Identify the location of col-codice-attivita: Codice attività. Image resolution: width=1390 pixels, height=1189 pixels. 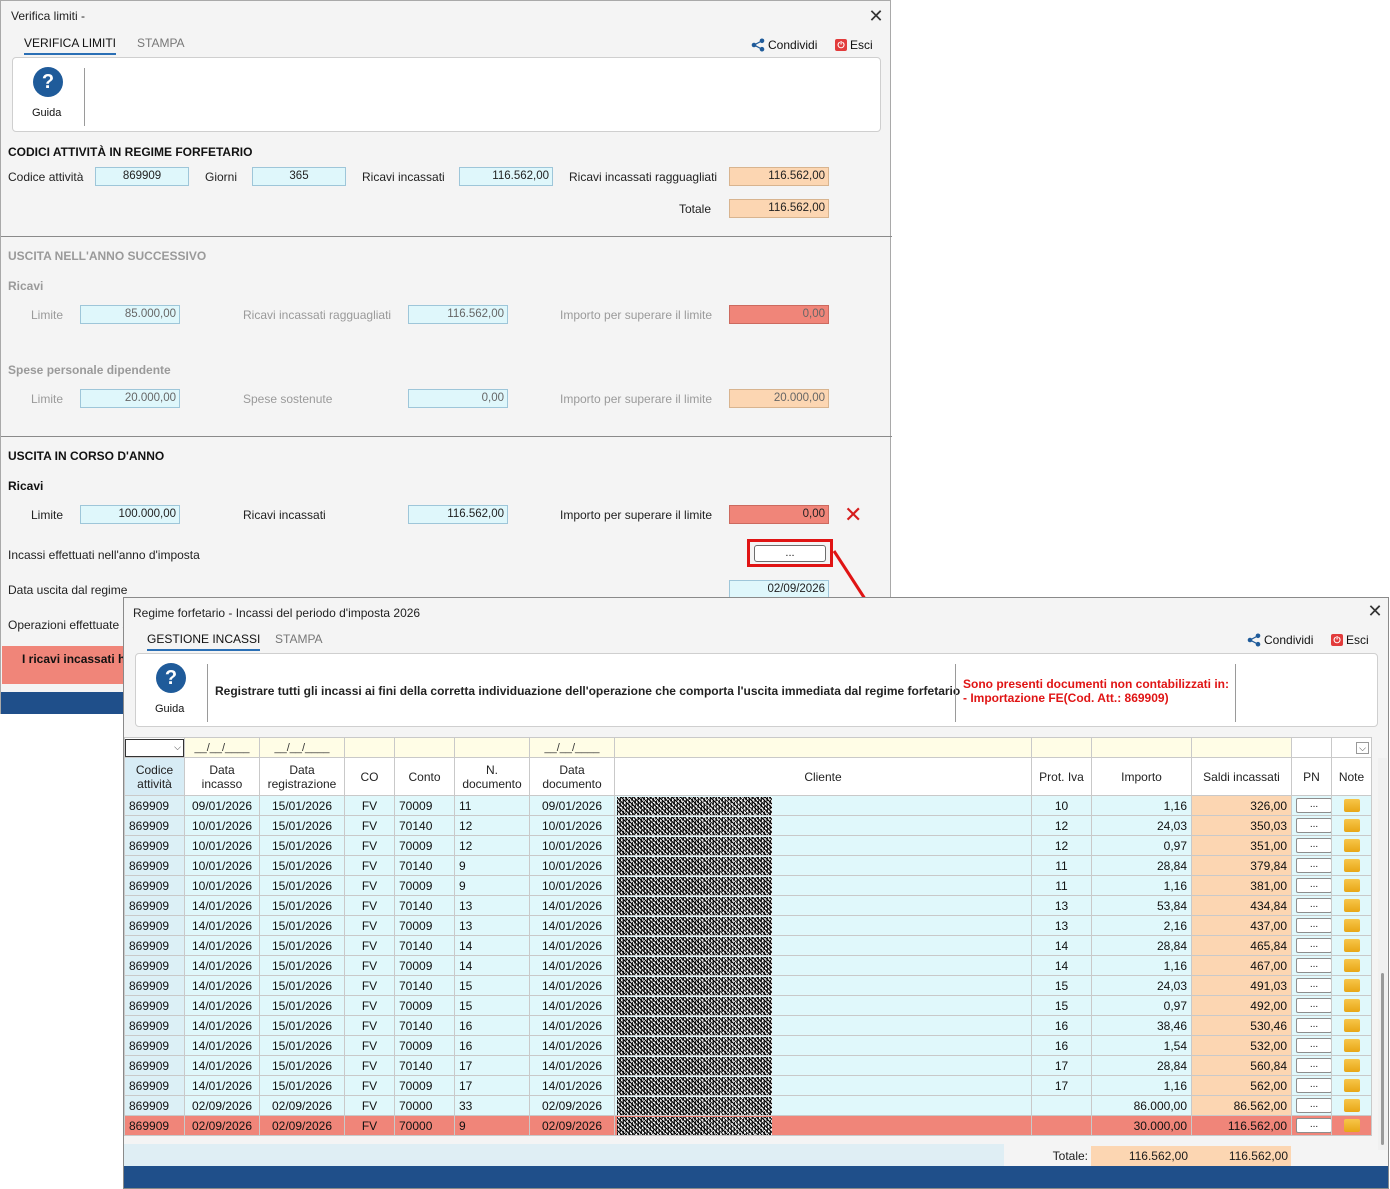
(154, 776).